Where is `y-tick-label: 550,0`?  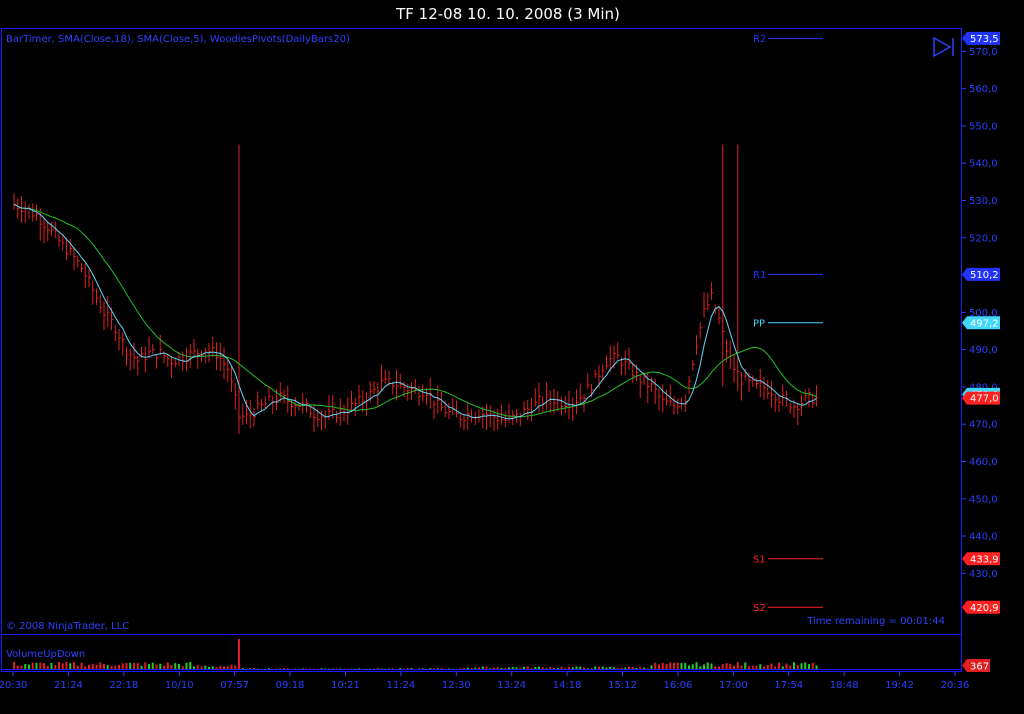
y-tick-label: 550,0 is located at coordinates (983, 126).